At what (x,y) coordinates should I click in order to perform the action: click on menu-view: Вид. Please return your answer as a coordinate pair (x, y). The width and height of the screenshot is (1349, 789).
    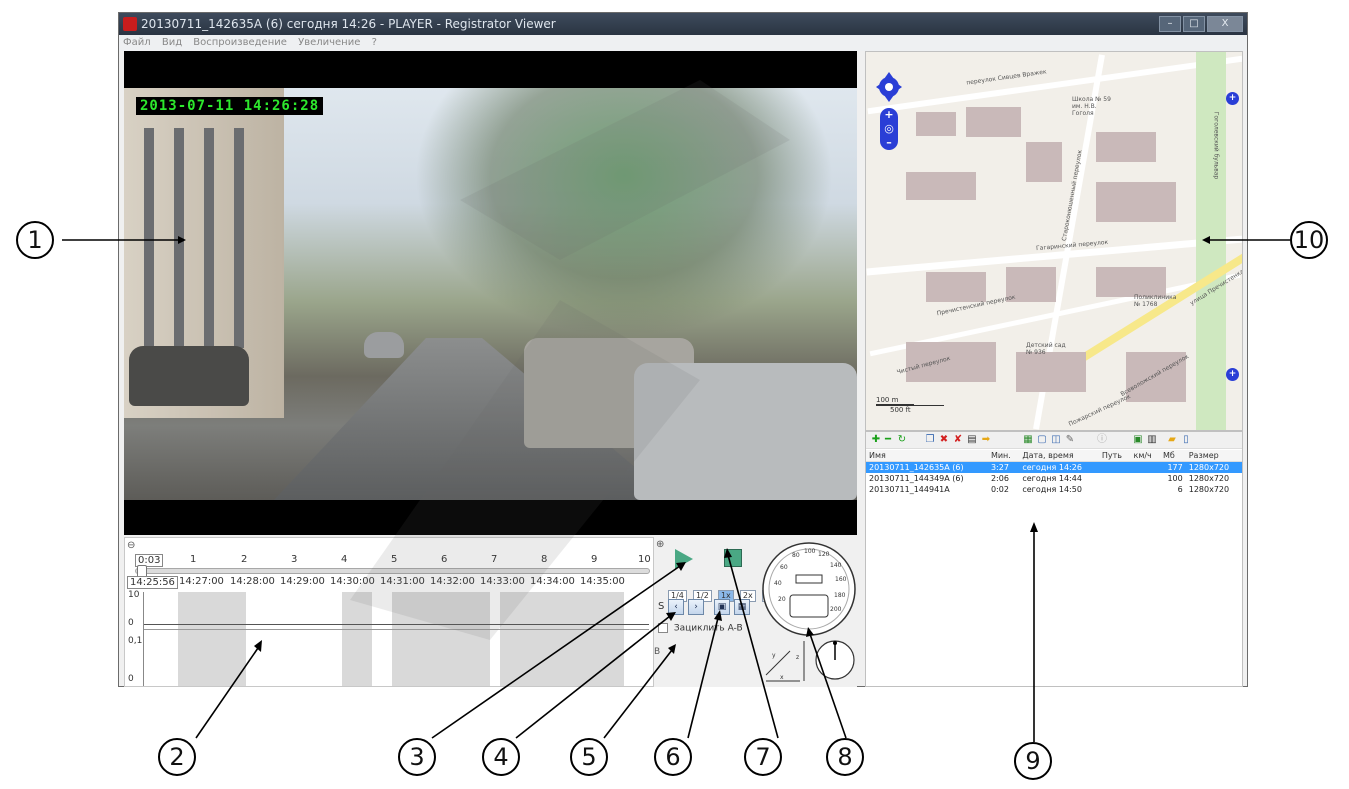
    Looking at the image, I should click on (172, 43).